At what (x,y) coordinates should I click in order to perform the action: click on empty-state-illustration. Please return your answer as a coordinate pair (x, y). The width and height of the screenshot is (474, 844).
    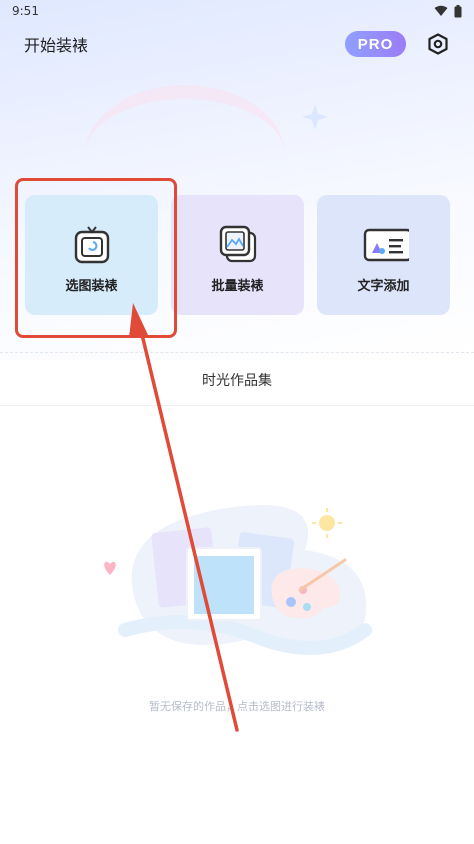
    Looking at the image, I should click on (238, 580).